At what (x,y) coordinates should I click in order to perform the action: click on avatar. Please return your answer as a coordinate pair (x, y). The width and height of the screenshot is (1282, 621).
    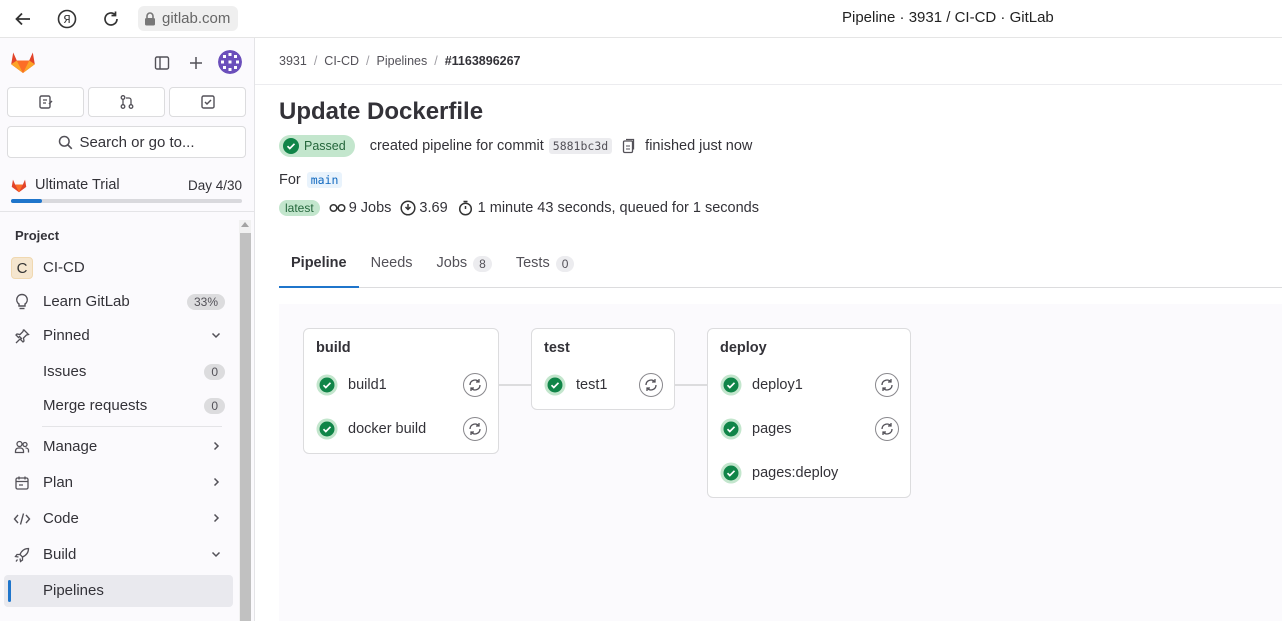
    Looking at the image, I should click on (230, 62).